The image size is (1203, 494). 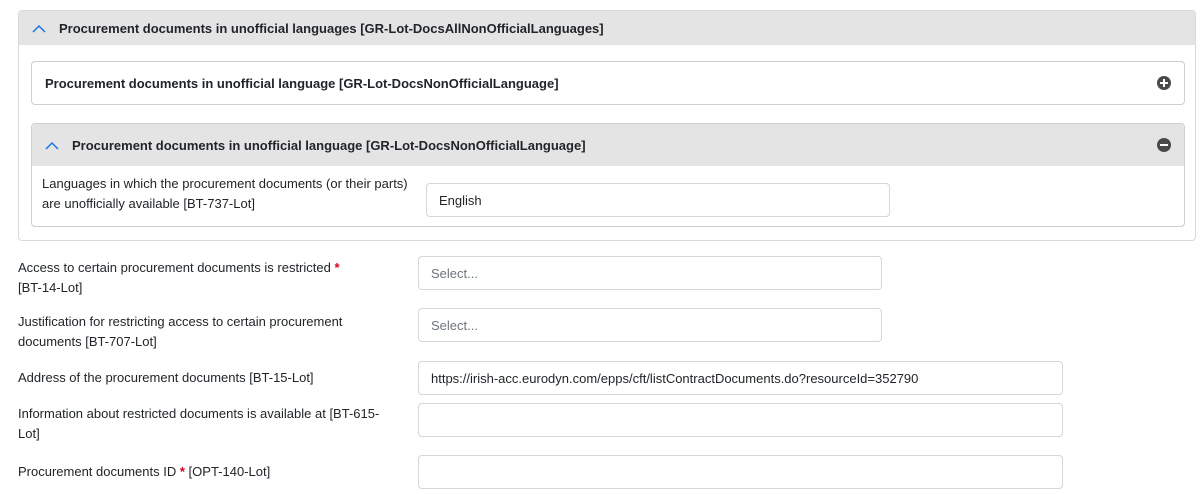 What do you see at coordinates (97, 471) in the screenshot?
I see `docs-id-label-text: Procurement documents ID` at bounding box center [97, 471].